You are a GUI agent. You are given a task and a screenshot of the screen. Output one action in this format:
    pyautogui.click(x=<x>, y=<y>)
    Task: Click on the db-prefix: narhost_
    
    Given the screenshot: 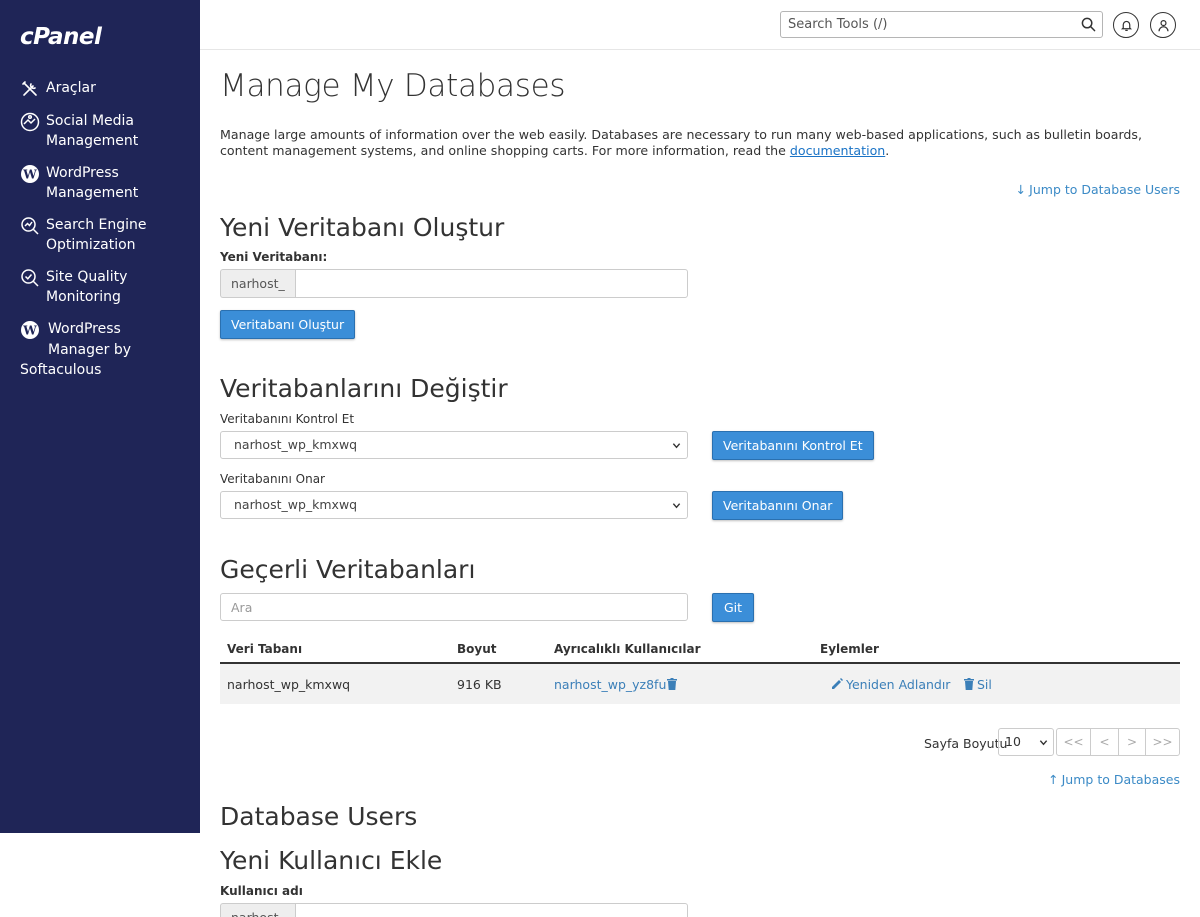 What is the action you would take?
    pyautogui.click(x=257, y=283)
    